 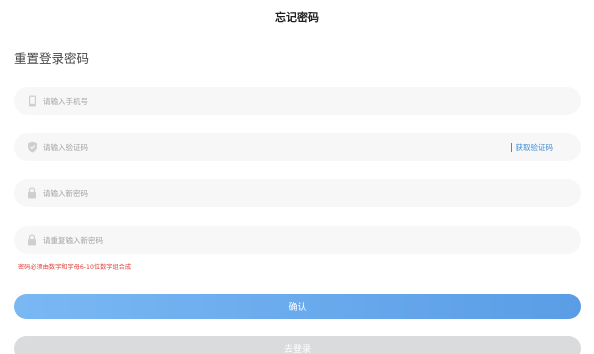 I want to click on confirm-password-field, so click(x=297, y=240).